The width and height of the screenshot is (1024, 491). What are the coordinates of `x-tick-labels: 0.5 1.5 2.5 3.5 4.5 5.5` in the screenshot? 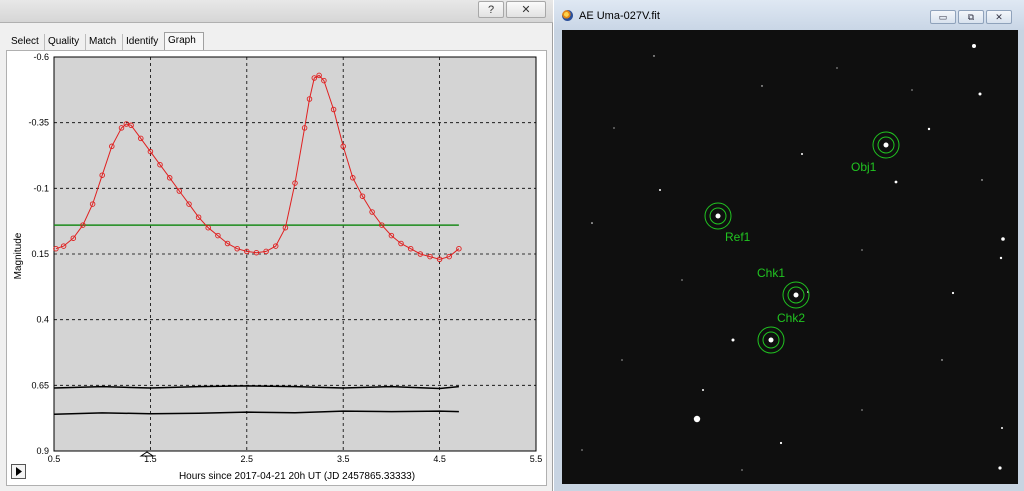 It's located at (295, 459).